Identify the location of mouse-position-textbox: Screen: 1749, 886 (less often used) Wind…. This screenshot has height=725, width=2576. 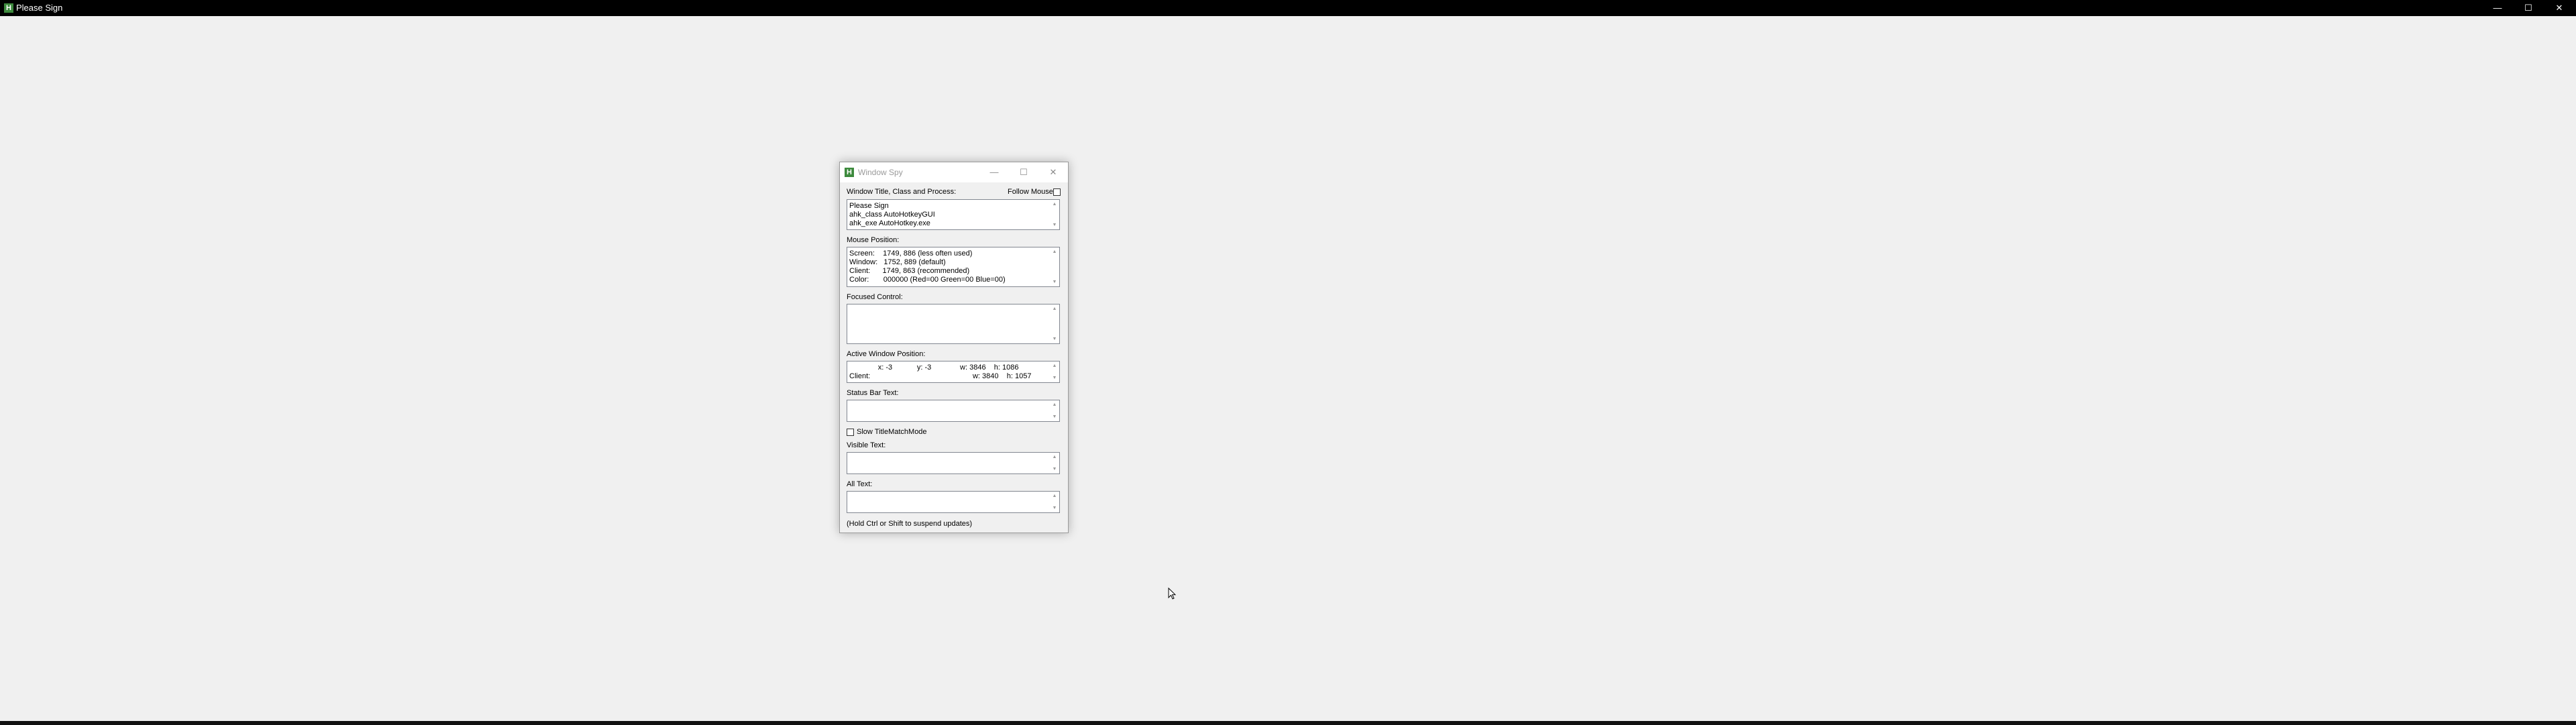
(953, 267).